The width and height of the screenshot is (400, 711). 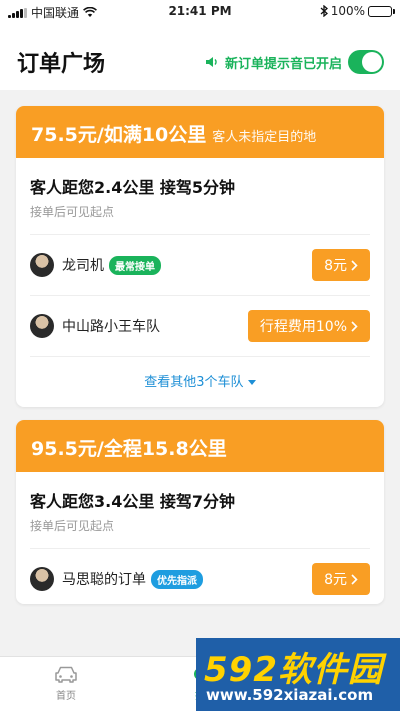 What do you see at coordinates (324, 11) in the screenshot?
I see `bluetooth-icon` at bounding box center [324, 11].